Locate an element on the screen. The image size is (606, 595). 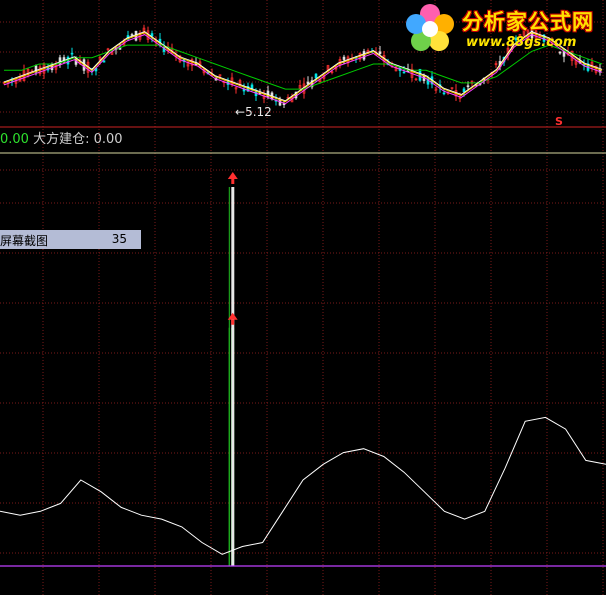
signal-bar is located at coordinates (233, 376).